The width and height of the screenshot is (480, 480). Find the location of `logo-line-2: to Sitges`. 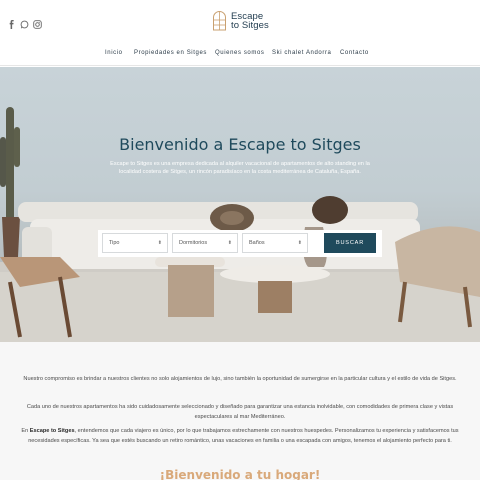

logo-line-2: to Sitges is located at coordinates (250, 25).